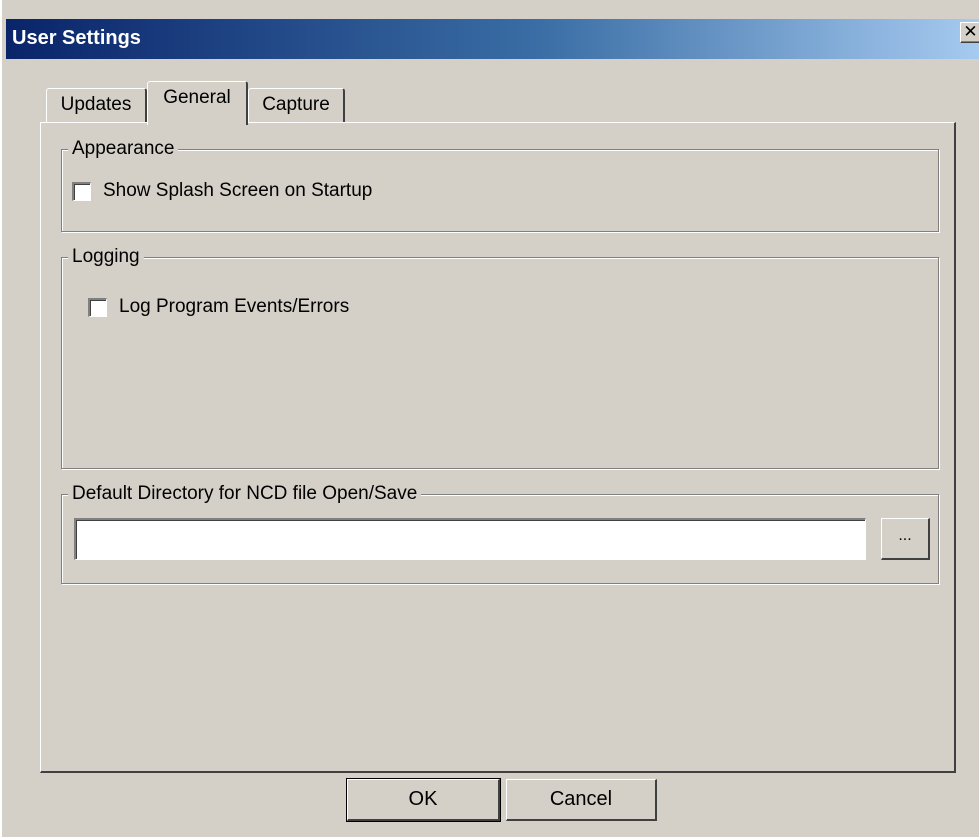  What do you see at coordinates (234, 307) in the screenshot?
I see `log-events-label: Log Program Events/Errors` at bounding box center [234, 307].